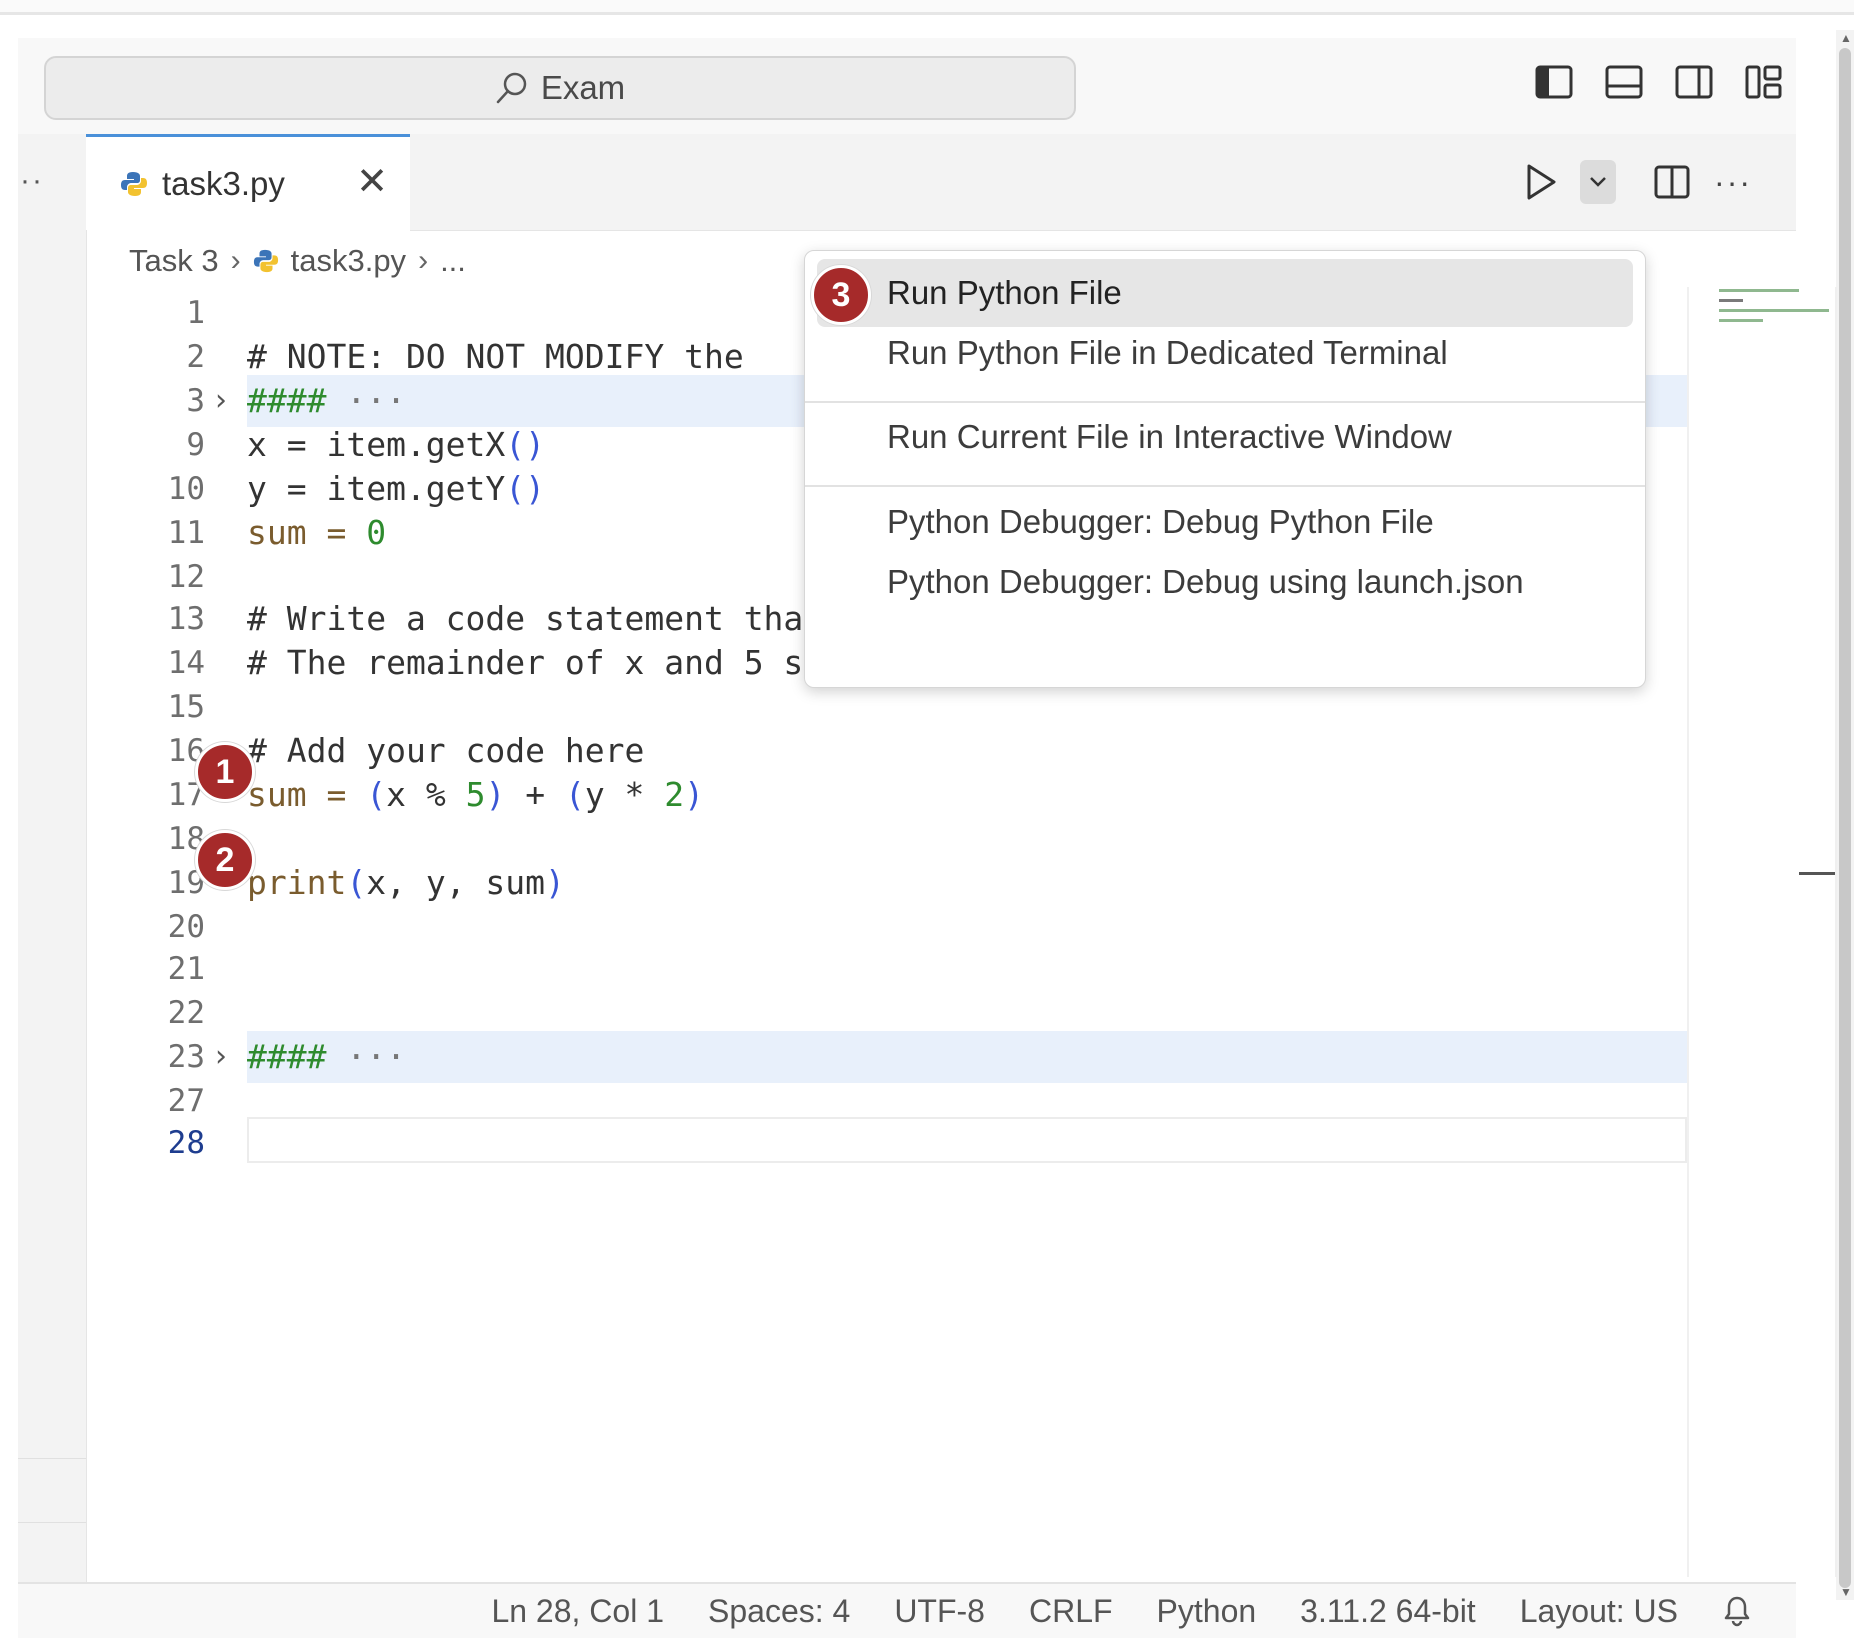 The image size is (1854, 1638). What do you see at coordinates (1672, 182) in the screenshot?
I see `split-editor-icon` at bounding box center [1672, 182].